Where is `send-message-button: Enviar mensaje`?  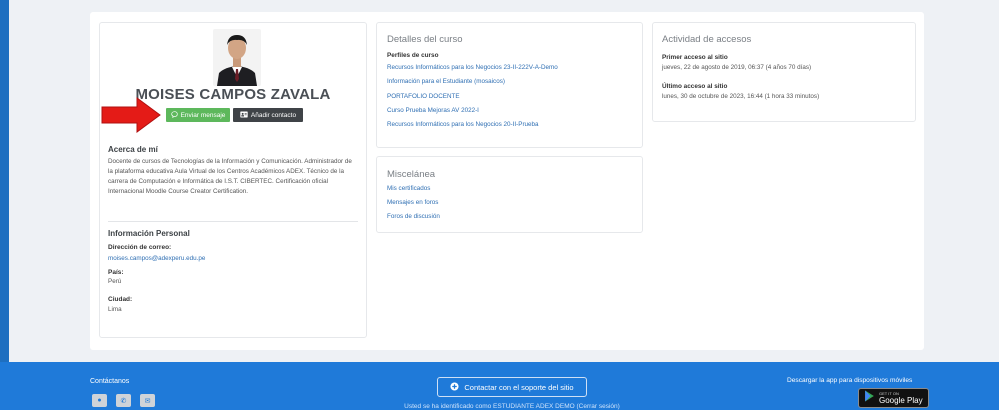 send-message-button: Enviar mensaje is located at coordinates (198, 115).